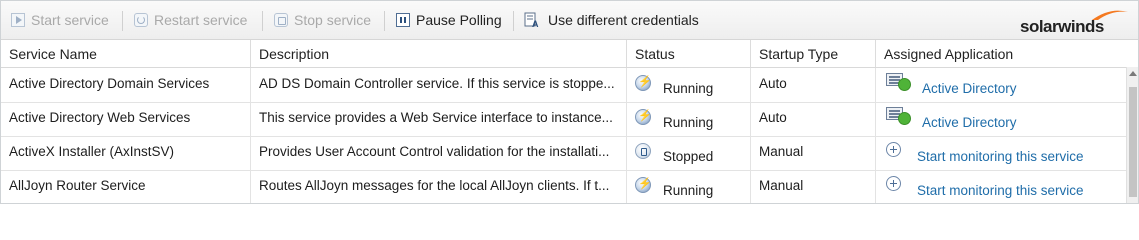 The width and height of the screenshot is (1139, 240). I want to click on vertical-scrollbar, so click(1132, 135).